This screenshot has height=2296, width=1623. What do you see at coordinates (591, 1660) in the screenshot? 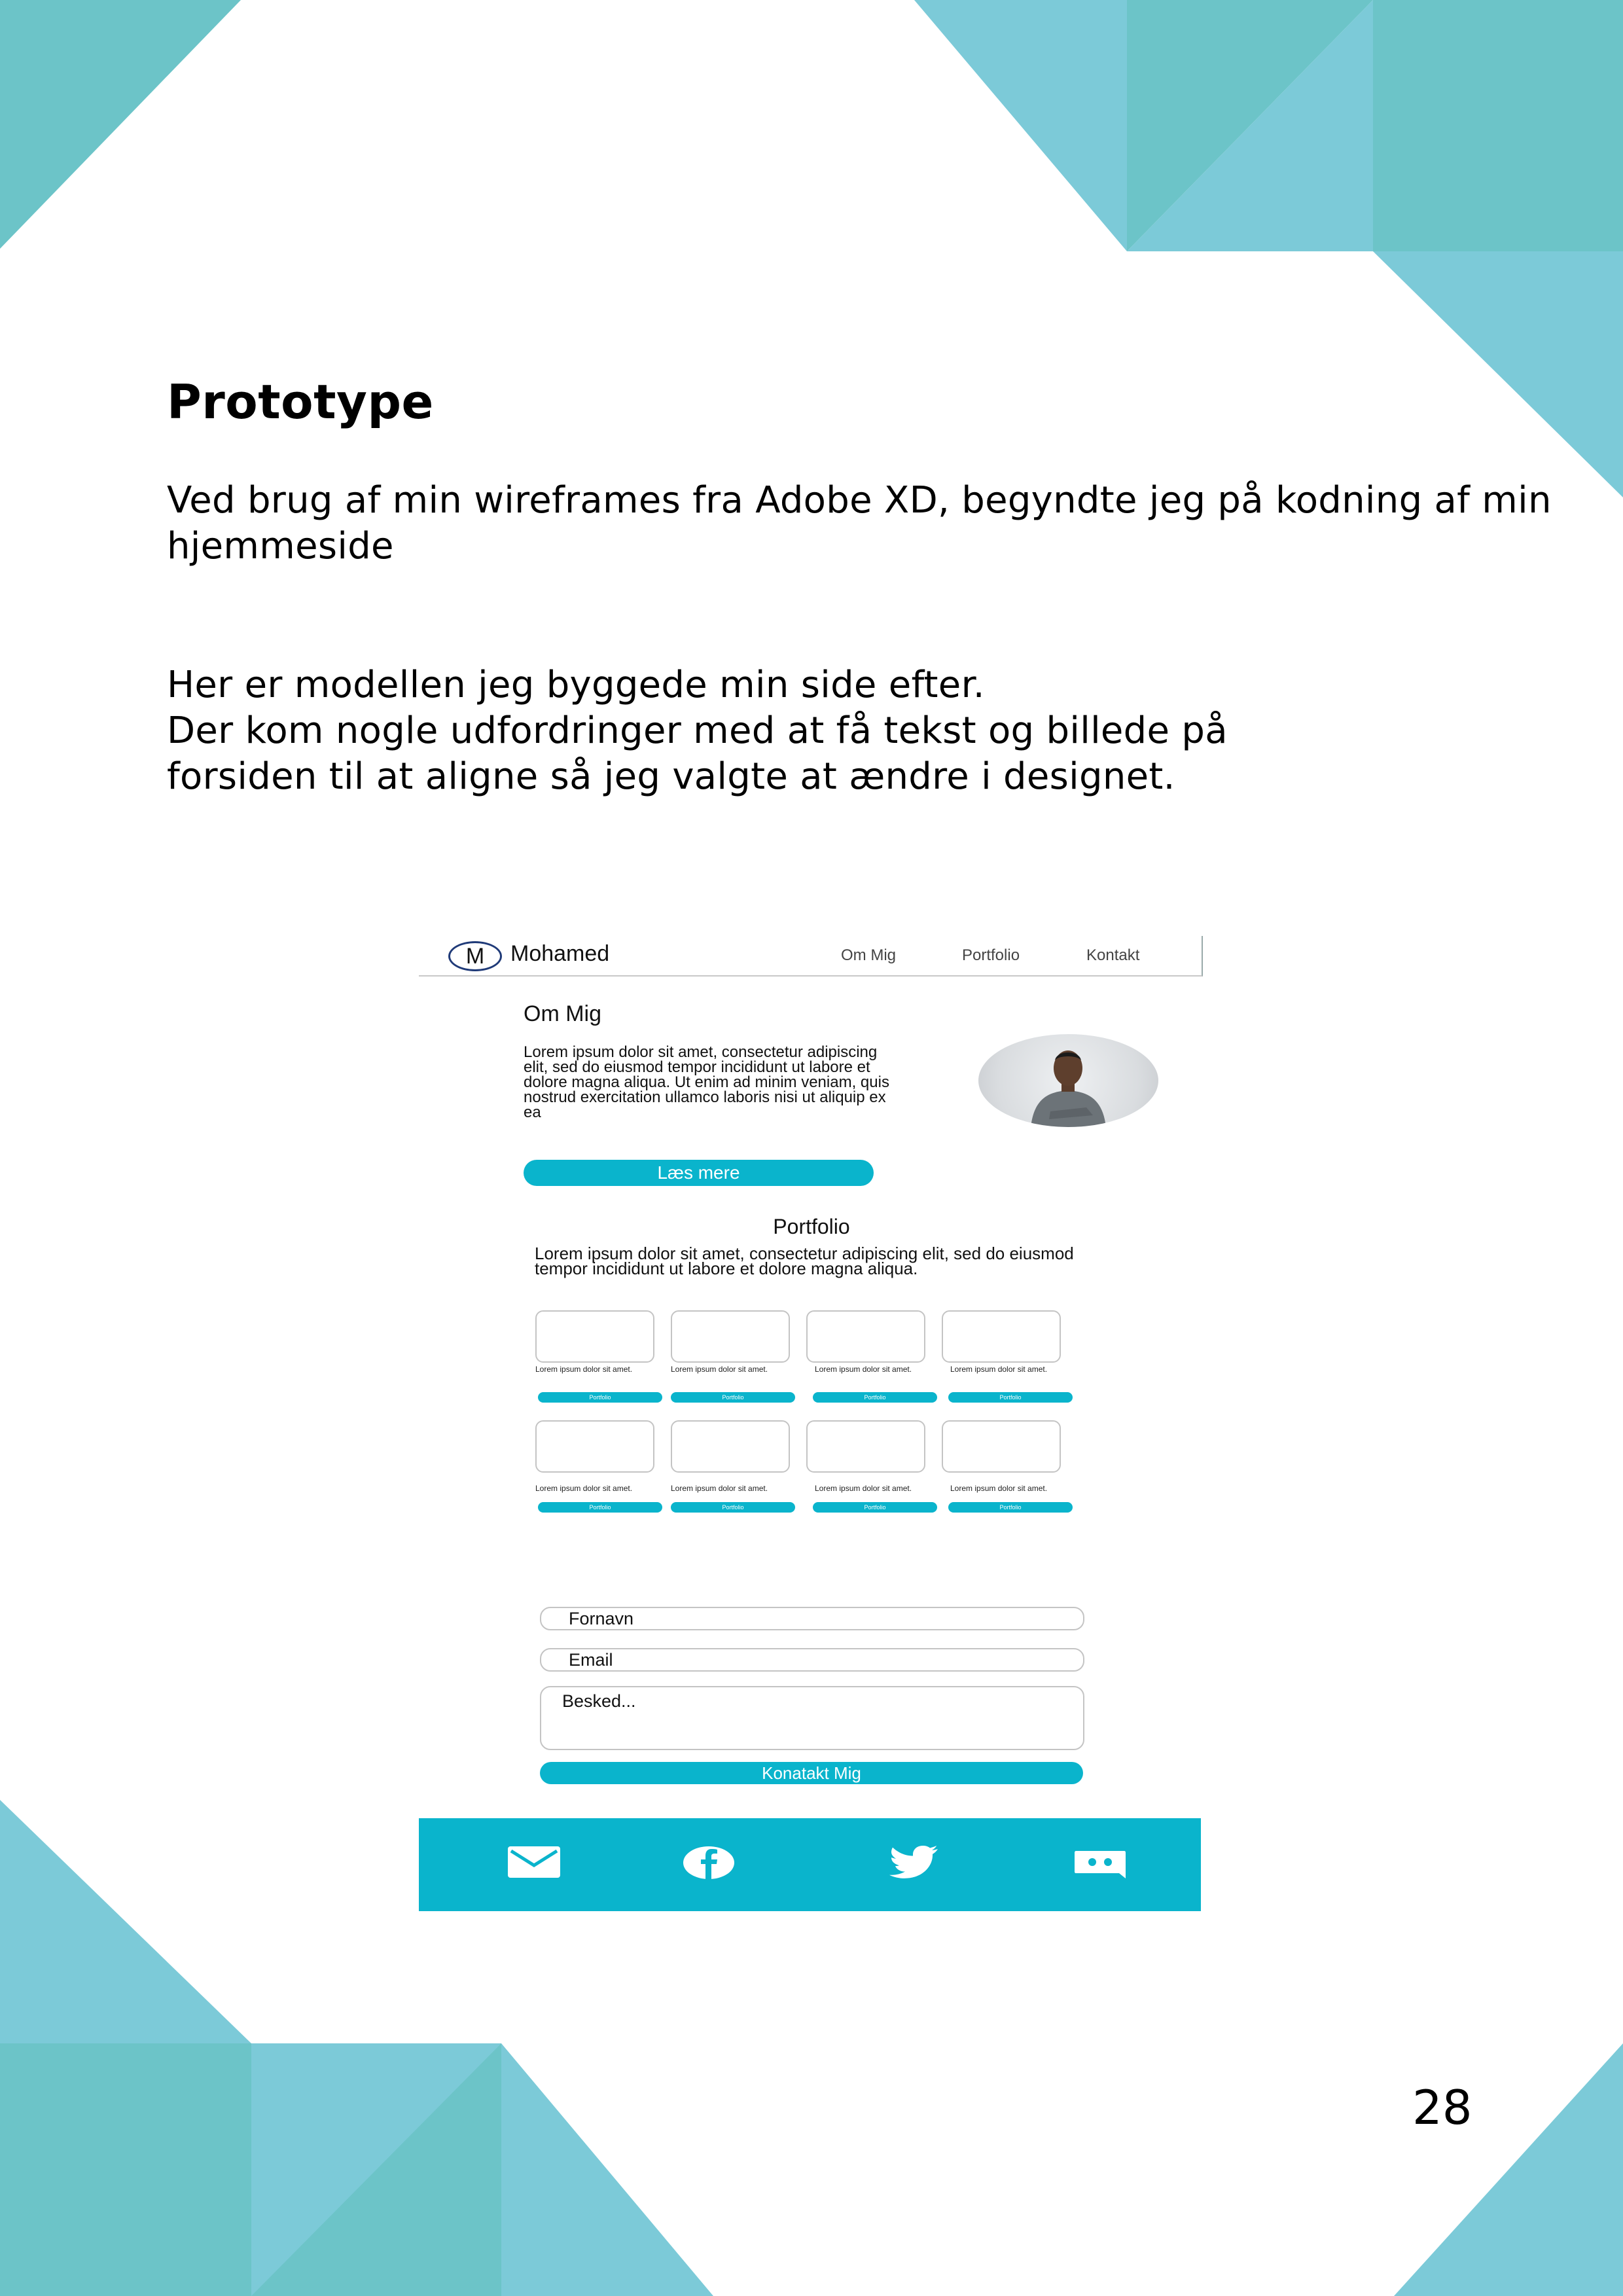
I see `email-field-placeholder: Email` at bounding box center [591, 1660].